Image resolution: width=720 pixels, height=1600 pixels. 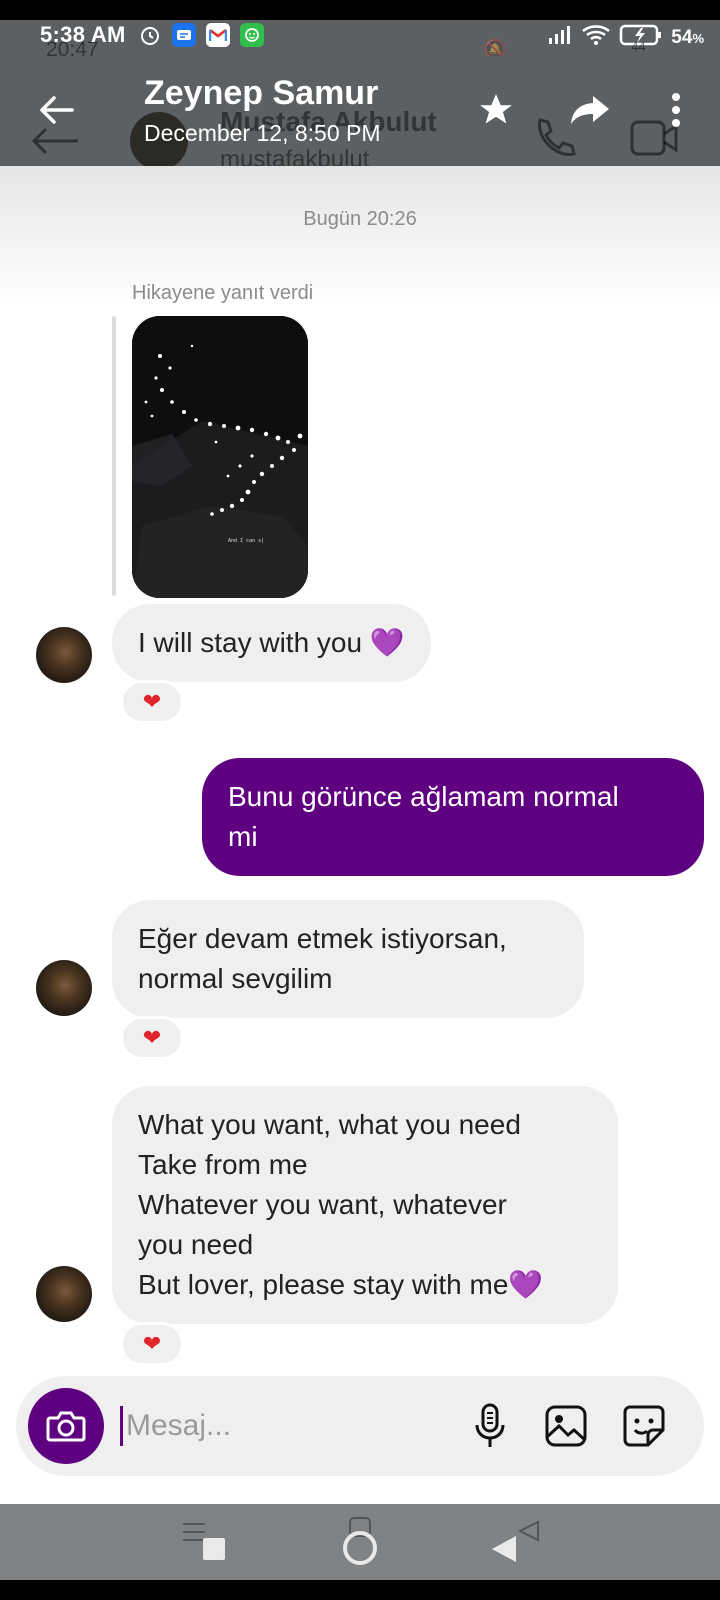 What do you see at coordinates (360, 236) in the screenshot?
I see `header-fade` at bounding box center [360, 236].